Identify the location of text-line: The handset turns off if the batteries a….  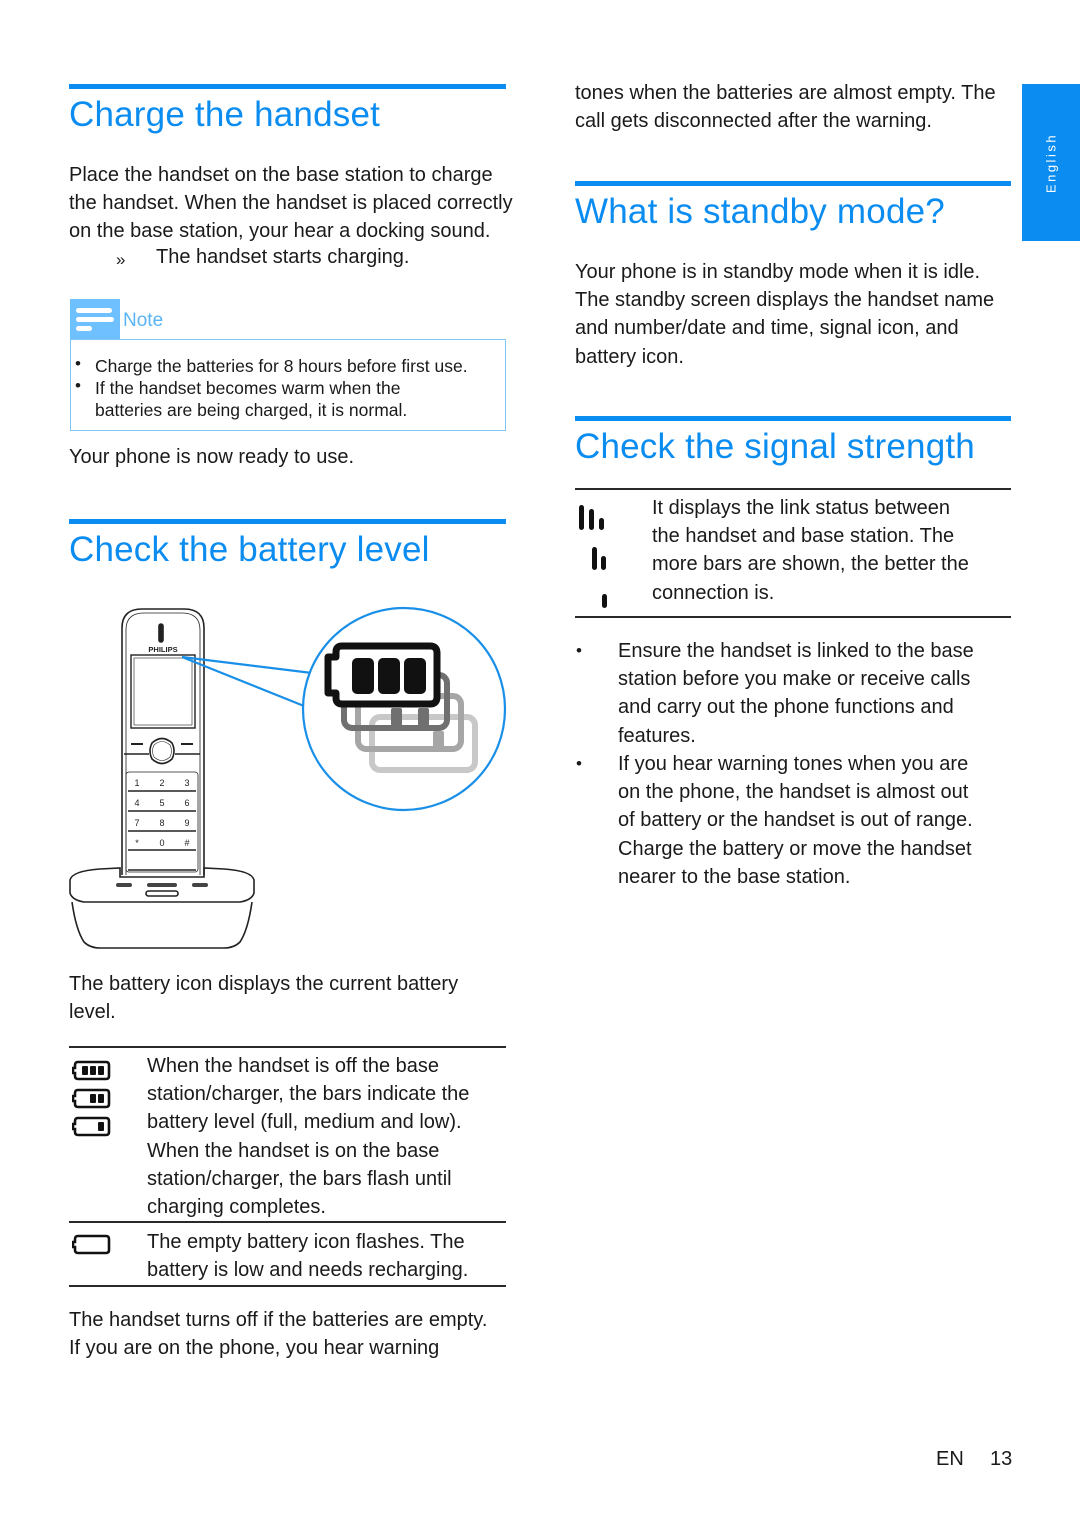
(278, 1320).